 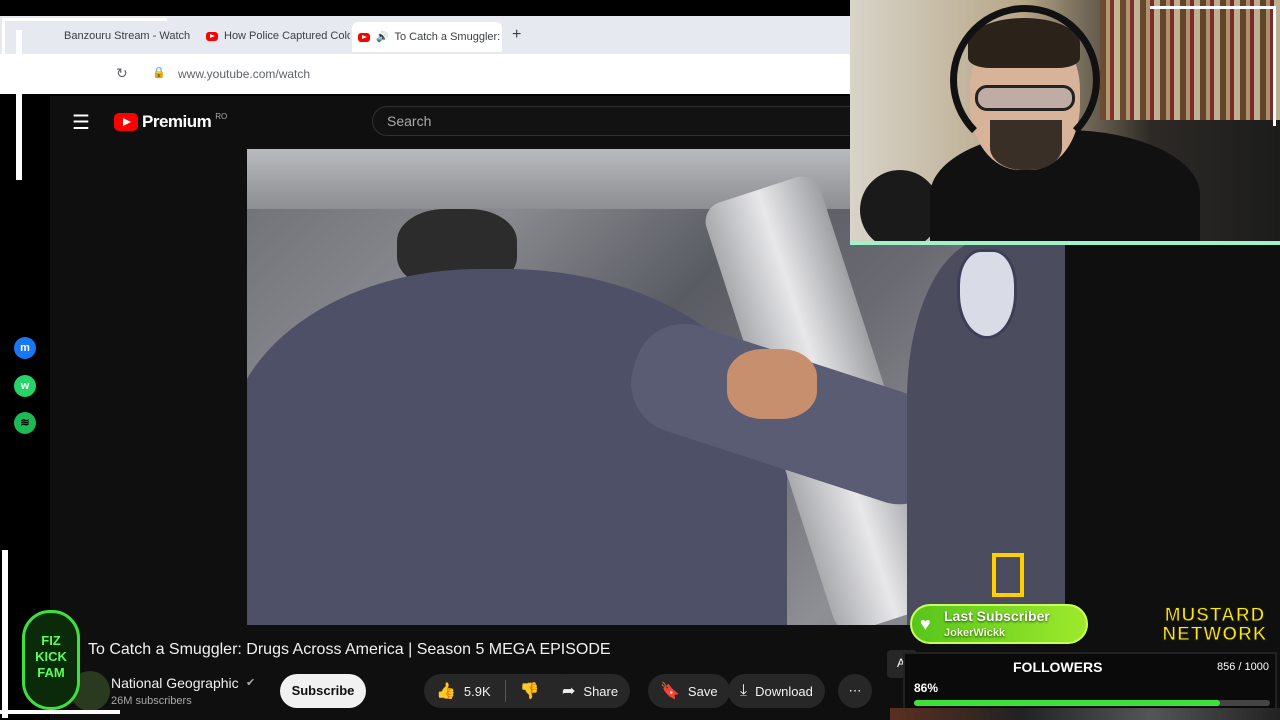 I want to click on last-subscriber-alert: ♥ Last Subscriber JokerWickk, so click(x=999, y=624).